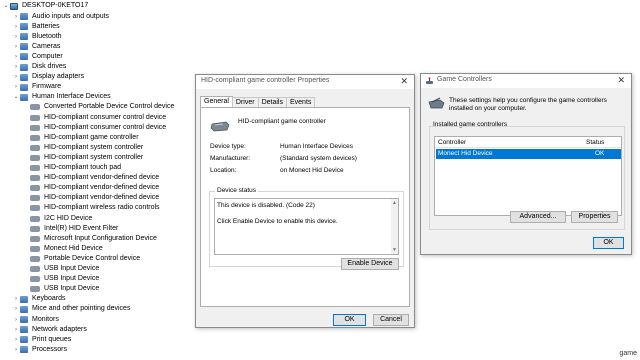 This screenshot has height=360, width=640. What do you see at coordinates (37, 57) in the screenshot?
I see `tree-category-item: › Computer` at bounding box center [37, 57].